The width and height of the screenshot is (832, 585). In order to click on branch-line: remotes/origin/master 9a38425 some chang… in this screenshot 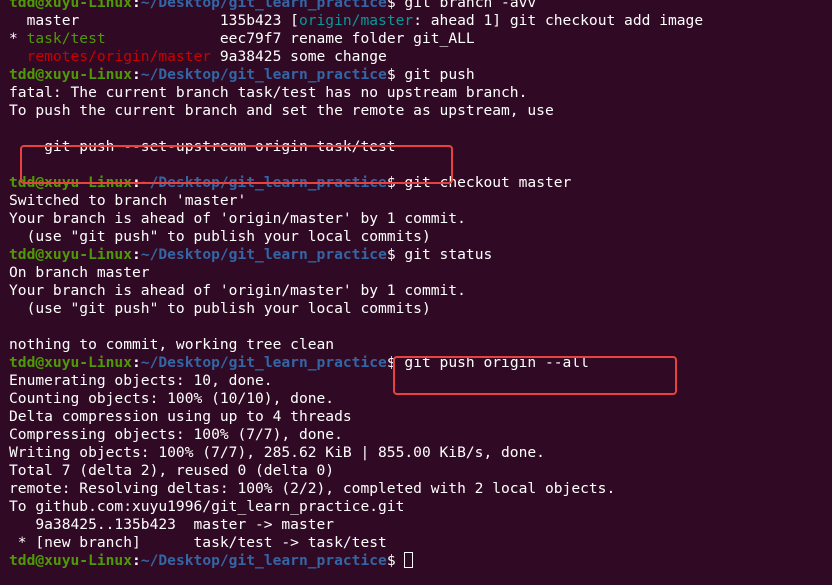, I will do `click(356, 57)`.